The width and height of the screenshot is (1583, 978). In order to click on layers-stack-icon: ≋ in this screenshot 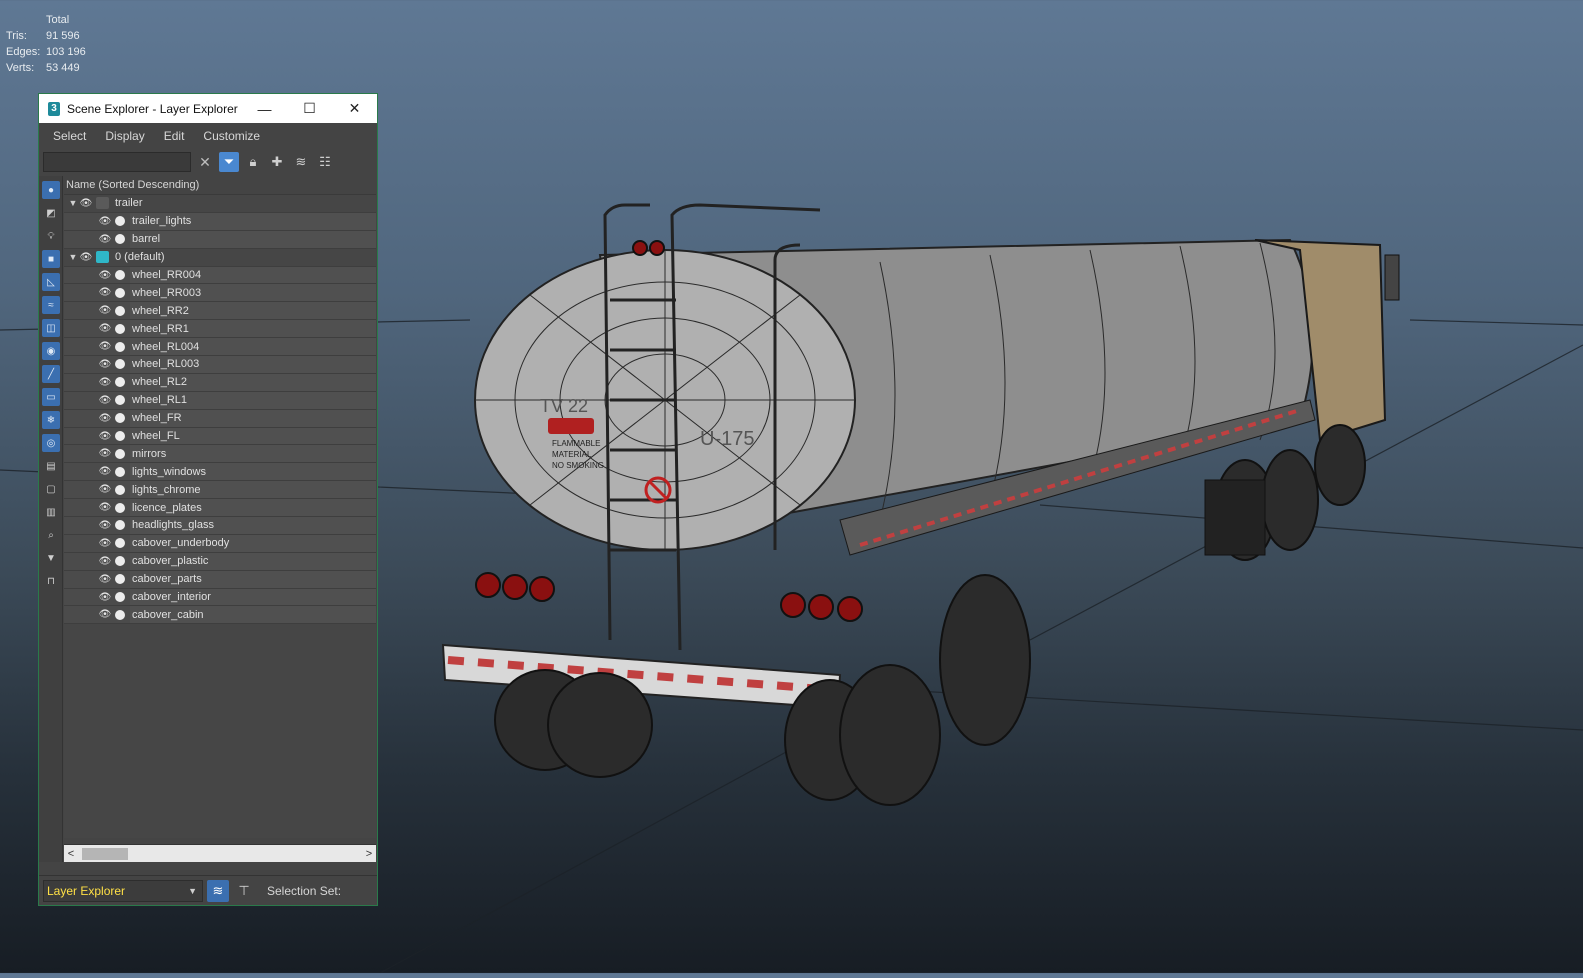, I will do `click(301, 162)`.